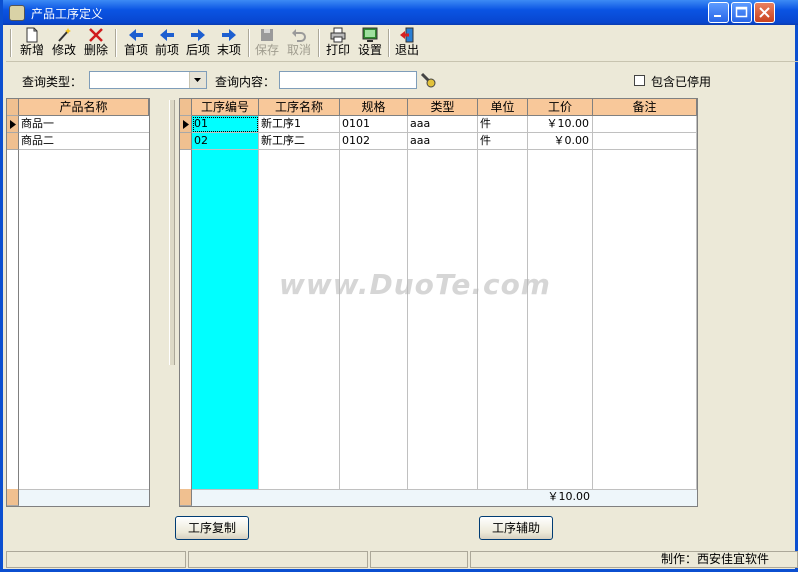 Image resolution: width=798 pixels, height=572 pixels. I want to click on delete-x-icon, so click(96, 35).